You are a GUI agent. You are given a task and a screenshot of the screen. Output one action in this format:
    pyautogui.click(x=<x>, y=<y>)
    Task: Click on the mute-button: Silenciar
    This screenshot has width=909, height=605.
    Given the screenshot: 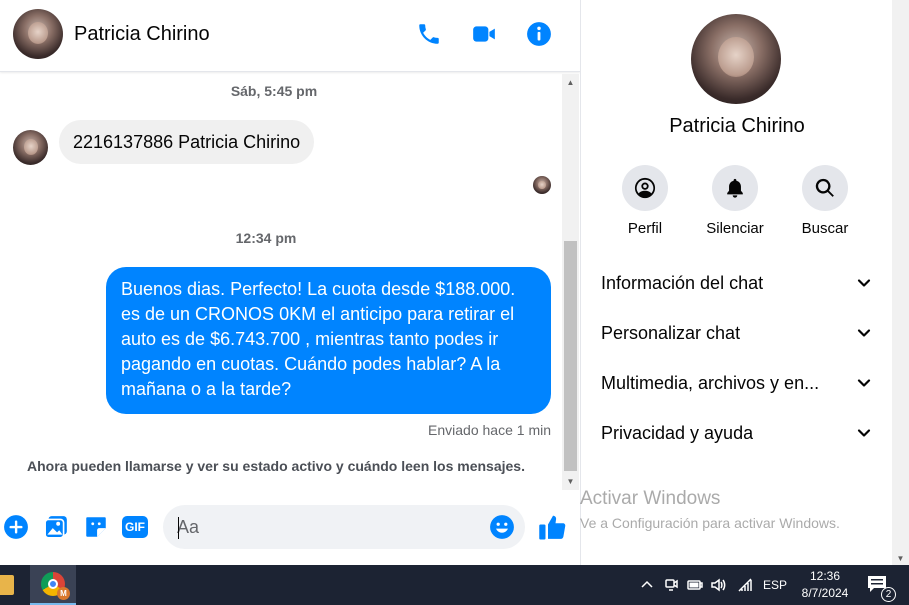 What is the action you would take?
    pyautogui.click(x=735, y=201)
    